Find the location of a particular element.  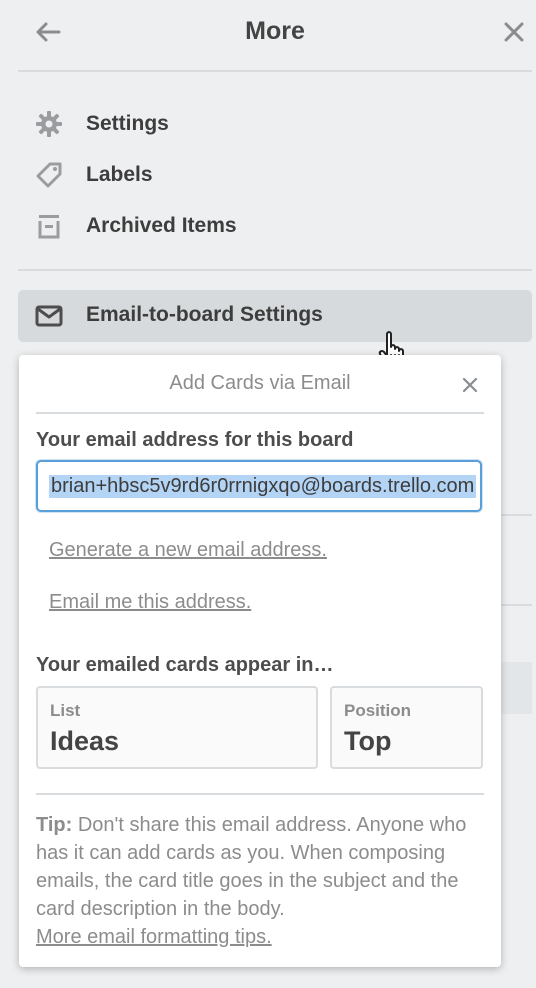

menu-item-email-to-board: Email-to-board Settings is located at coordinates (275, 316).